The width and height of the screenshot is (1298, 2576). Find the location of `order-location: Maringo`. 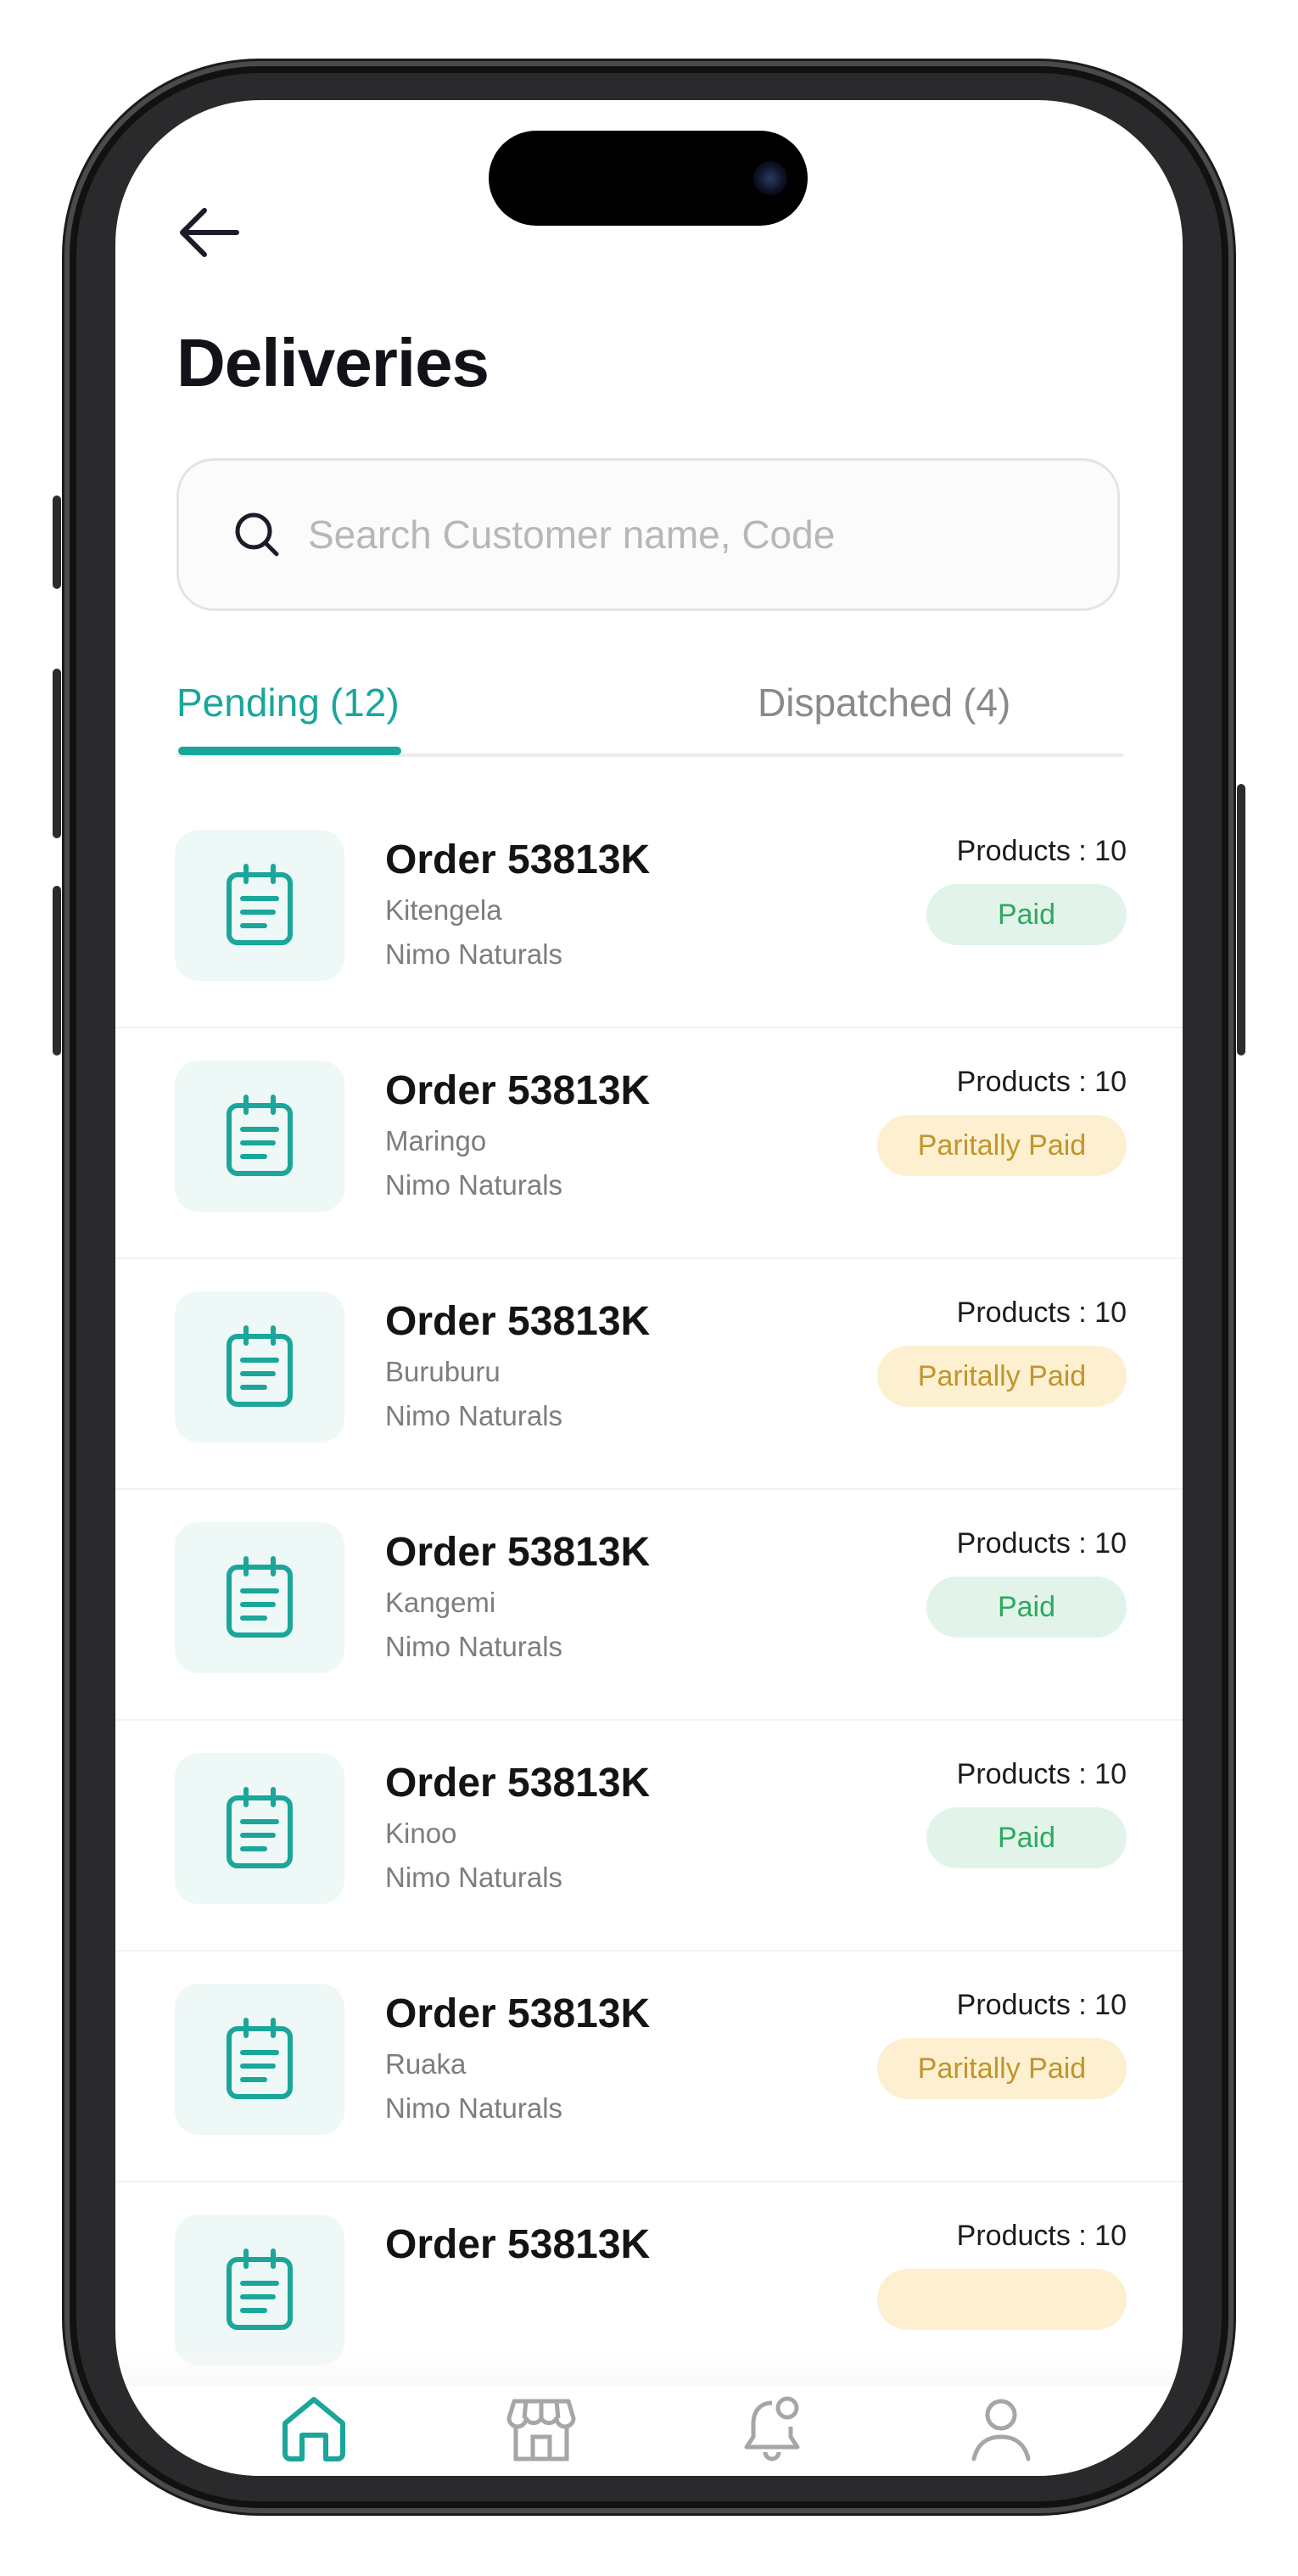

order-location: Maringo is located at coordinates (436, 1140).